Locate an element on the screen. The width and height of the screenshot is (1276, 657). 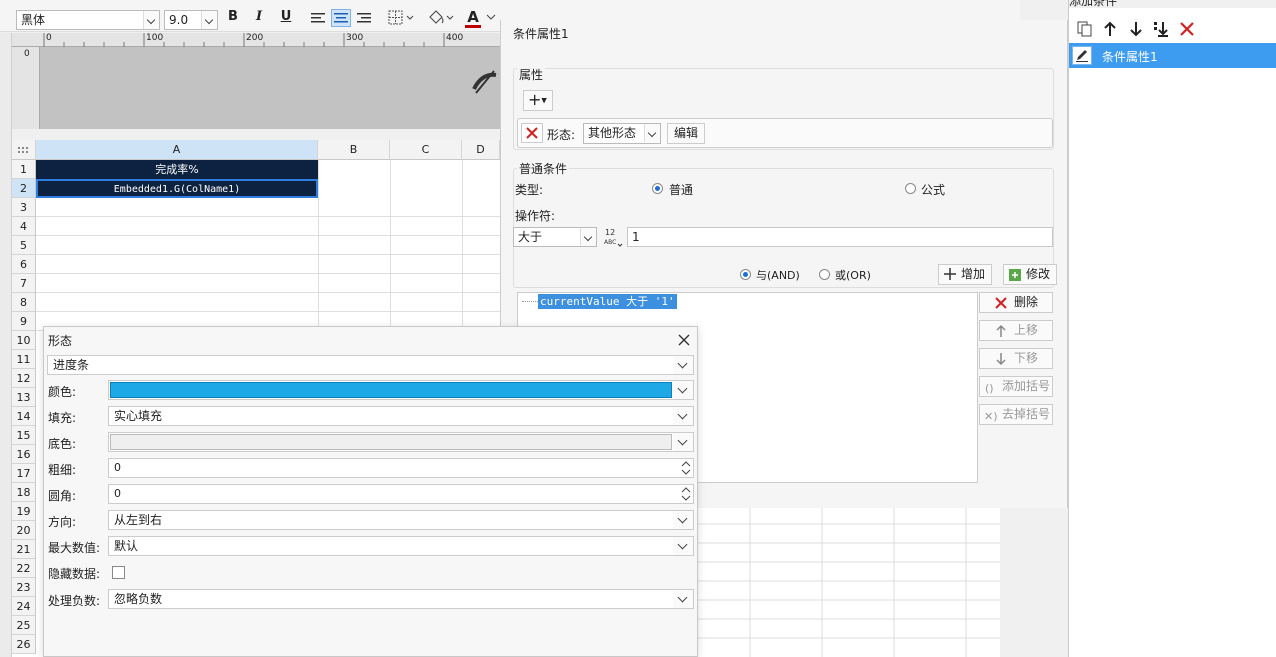
row-header: 2 is located at coordinates (24, 188).